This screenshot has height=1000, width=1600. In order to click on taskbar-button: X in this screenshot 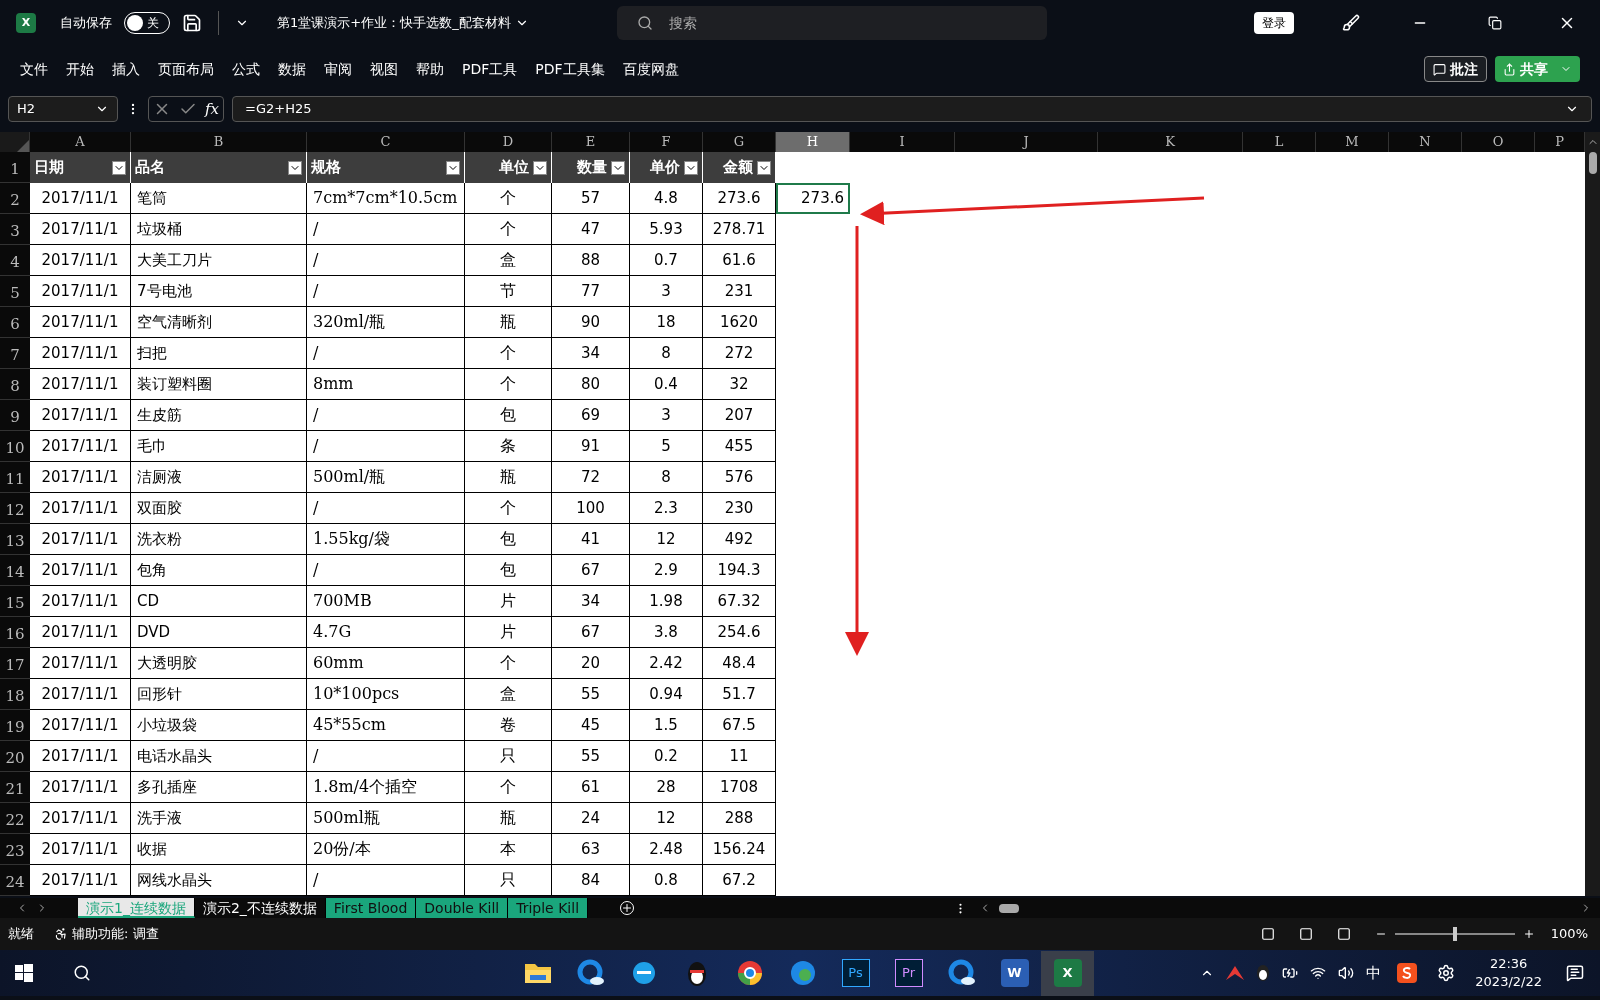, I will do `click(1067, 973)`.